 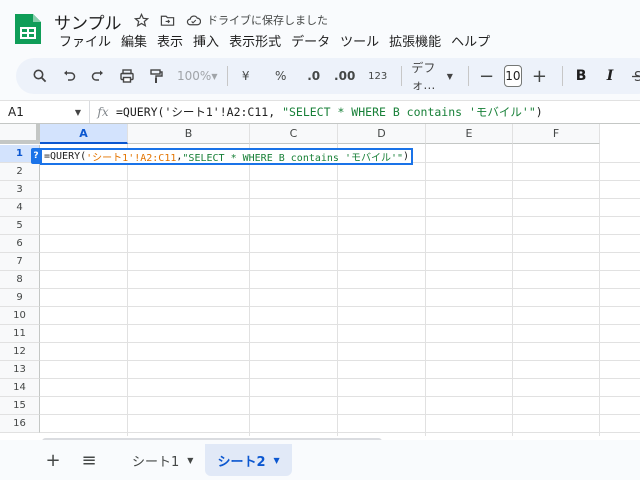 I want to click on menu-tools: ツール, so click(x=359, y=43).